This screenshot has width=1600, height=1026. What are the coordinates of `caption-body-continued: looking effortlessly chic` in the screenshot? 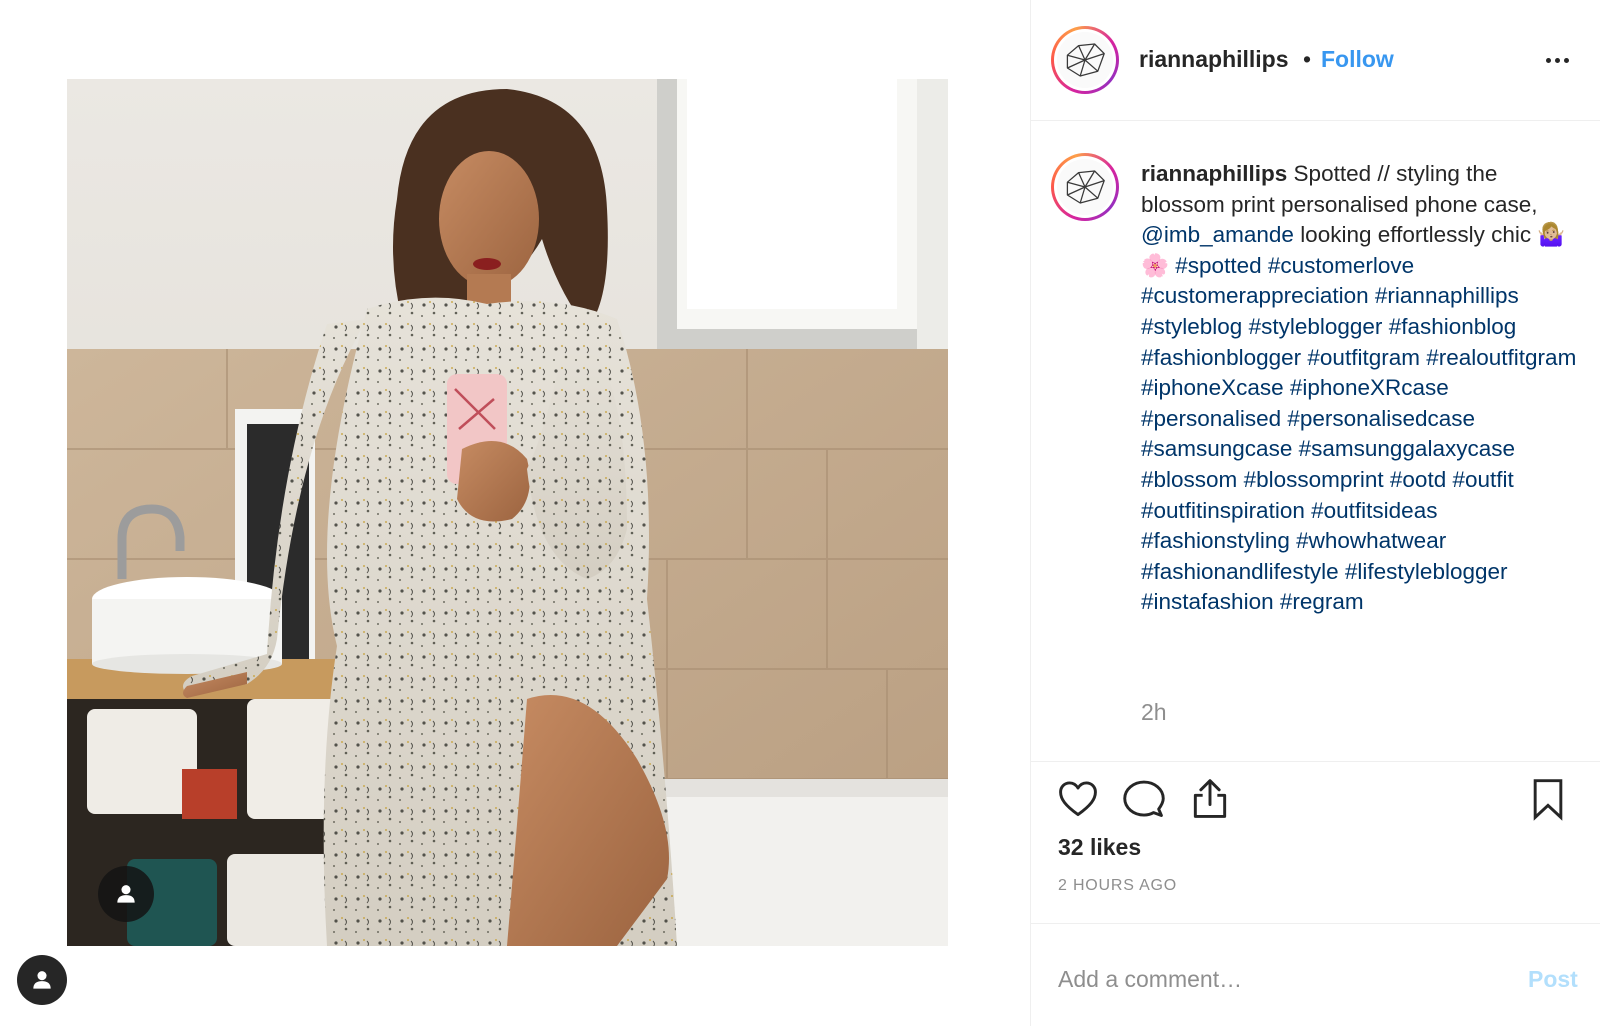 It's located at (1416, 235).